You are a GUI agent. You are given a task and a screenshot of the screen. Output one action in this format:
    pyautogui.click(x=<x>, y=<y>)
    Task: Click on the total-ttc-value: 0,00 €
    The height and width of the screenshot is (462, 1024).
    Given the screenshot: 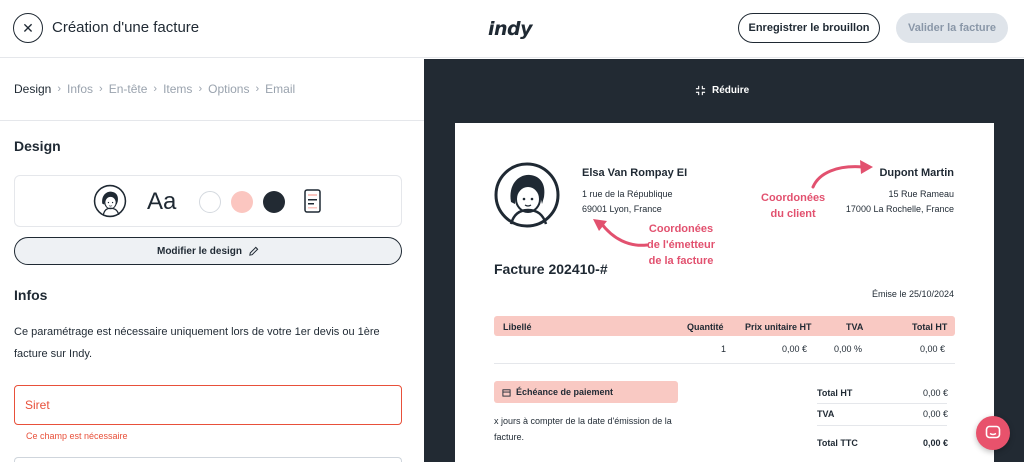 What is the action you would take?
    pyautogui.click(x=935, y=443)
    